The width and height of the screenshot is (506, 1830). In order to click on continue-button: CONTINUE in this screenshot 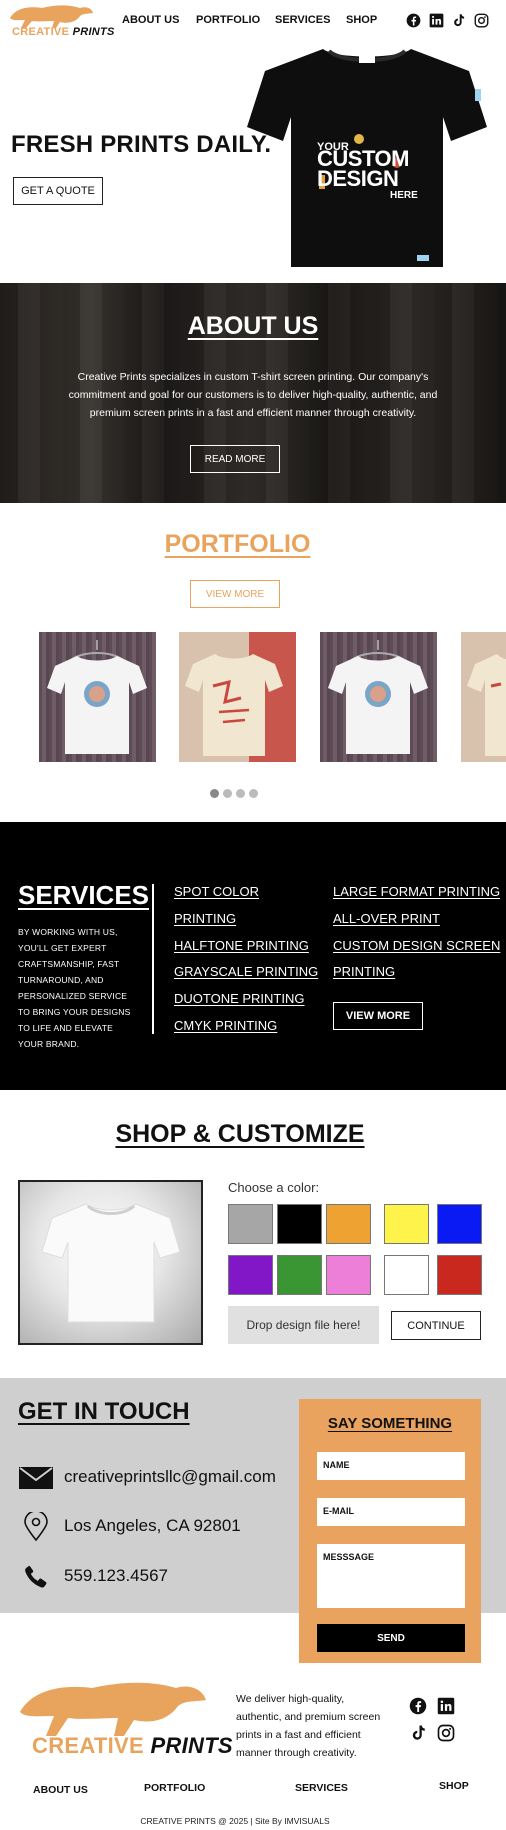, I will do `click(436, 1325)`.